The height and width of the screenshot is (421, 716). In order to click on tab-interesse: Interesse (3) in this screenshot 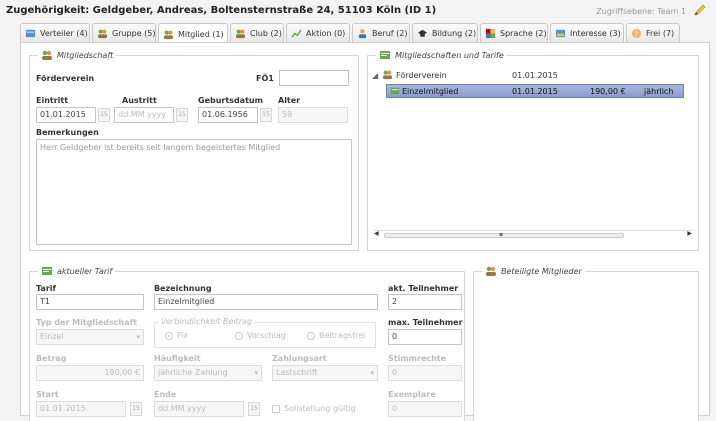, I will do `click(587, 32)`.